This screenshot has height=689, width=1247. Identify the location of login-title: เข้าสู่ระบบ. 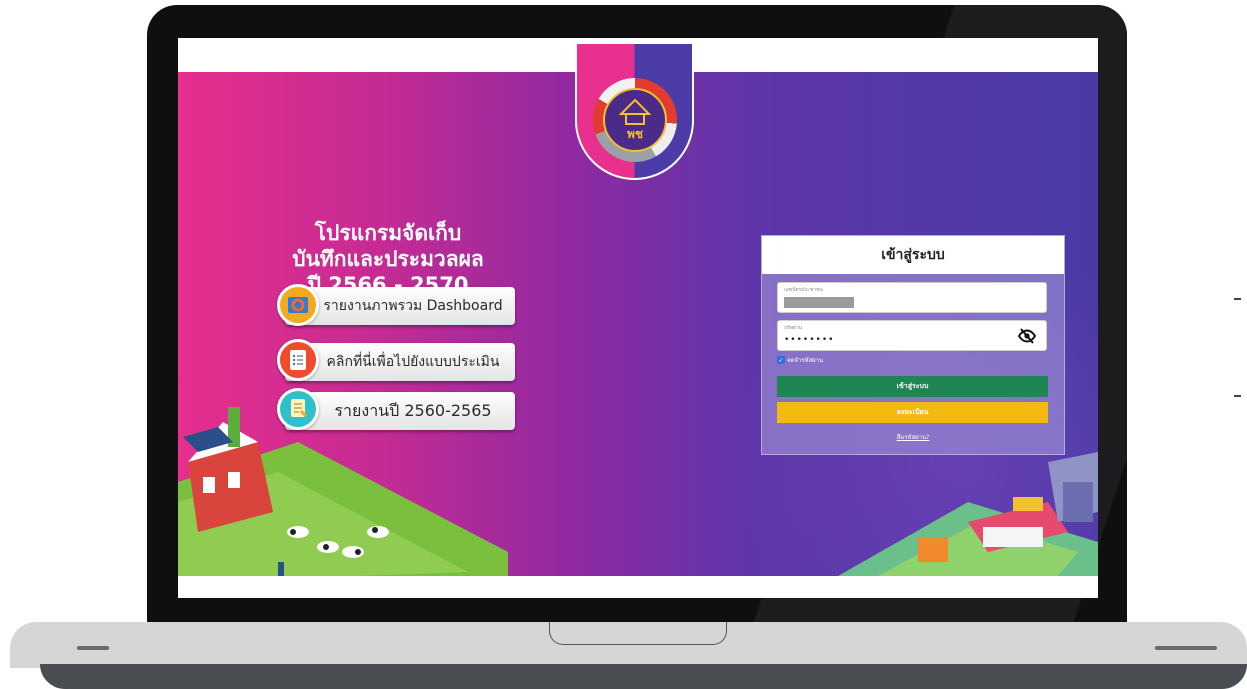
(913, 255).